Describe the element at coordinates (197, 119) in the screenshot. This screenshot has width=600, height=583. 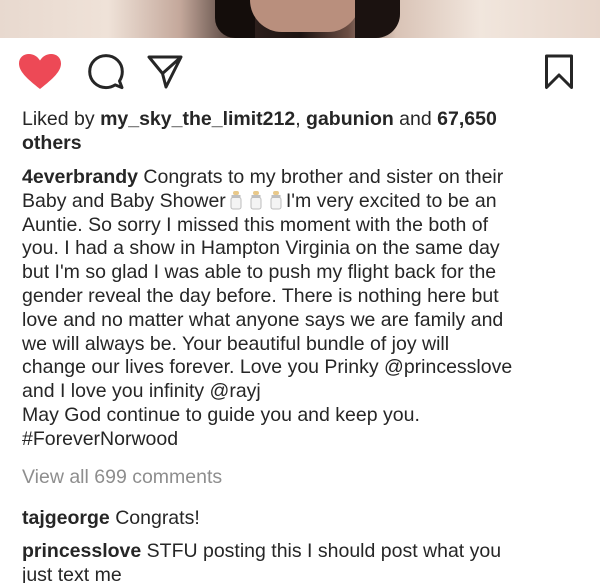
I see `liker-username: my_sky_the_limit212` at that location.